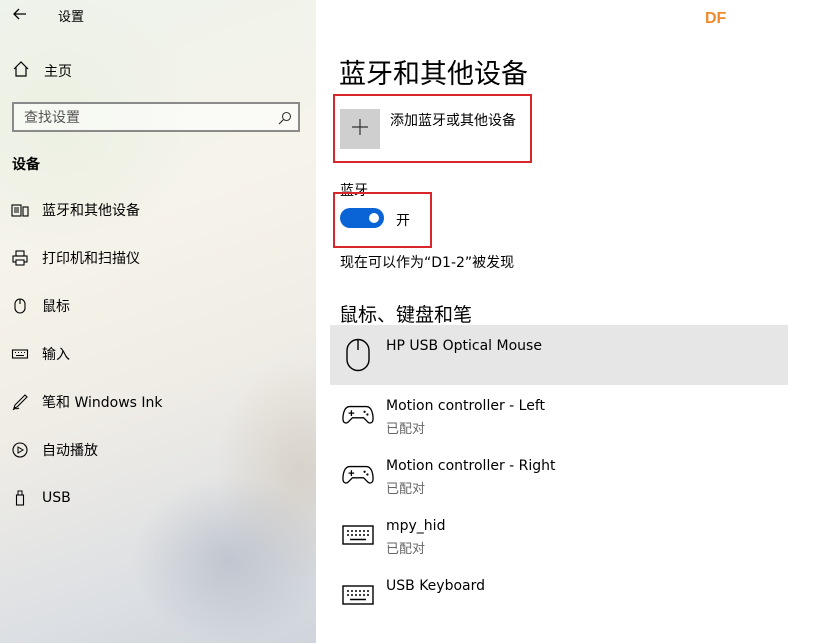 Image resolution: width=814 pixels, height=643 pixels. Describe the element at coordinates (362, 218) in the screenshot. I see `bluetooth-toggle` at that location.